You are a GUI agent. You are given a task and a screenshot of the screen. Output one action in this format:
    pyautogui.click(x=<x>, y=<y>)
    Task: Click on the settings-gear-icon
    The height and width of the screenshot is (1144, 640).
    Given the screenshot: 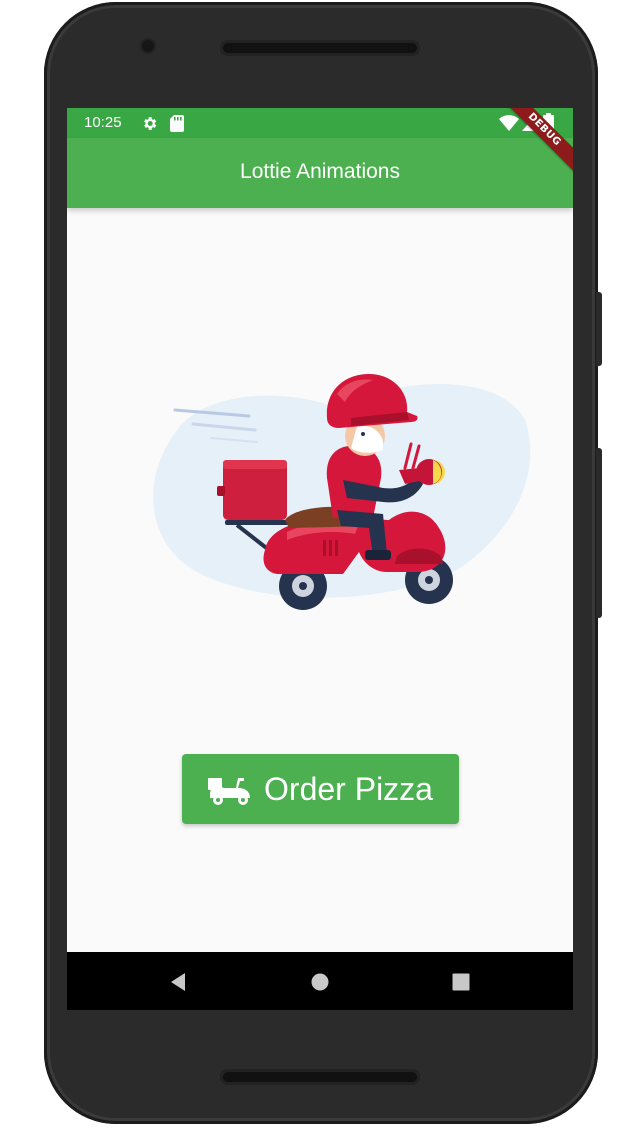 What is the action you would take?
    pyautogui.click(x=150, y=123)
    